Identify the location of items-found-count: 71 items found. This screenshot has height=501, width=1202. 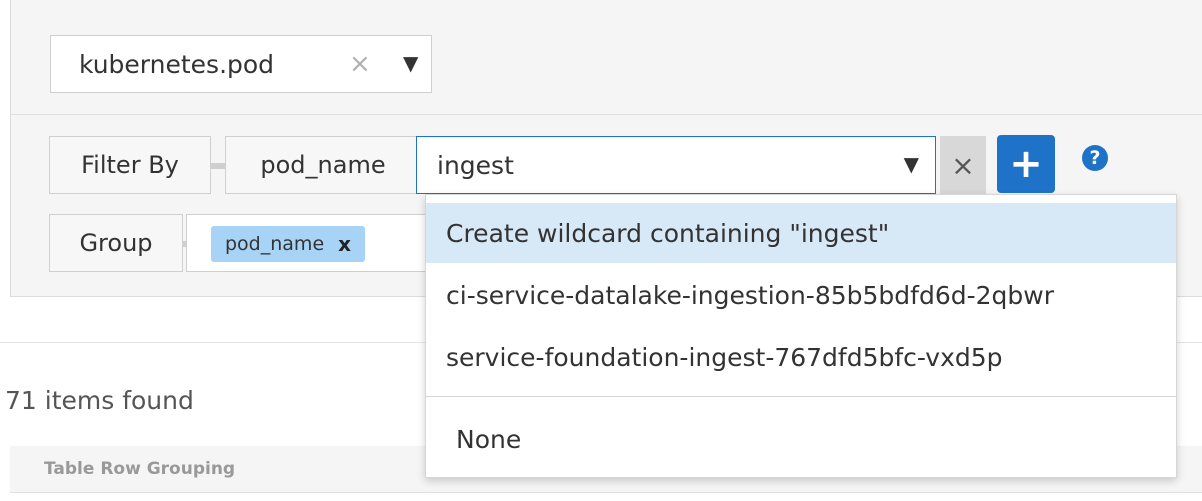
(99, 400).